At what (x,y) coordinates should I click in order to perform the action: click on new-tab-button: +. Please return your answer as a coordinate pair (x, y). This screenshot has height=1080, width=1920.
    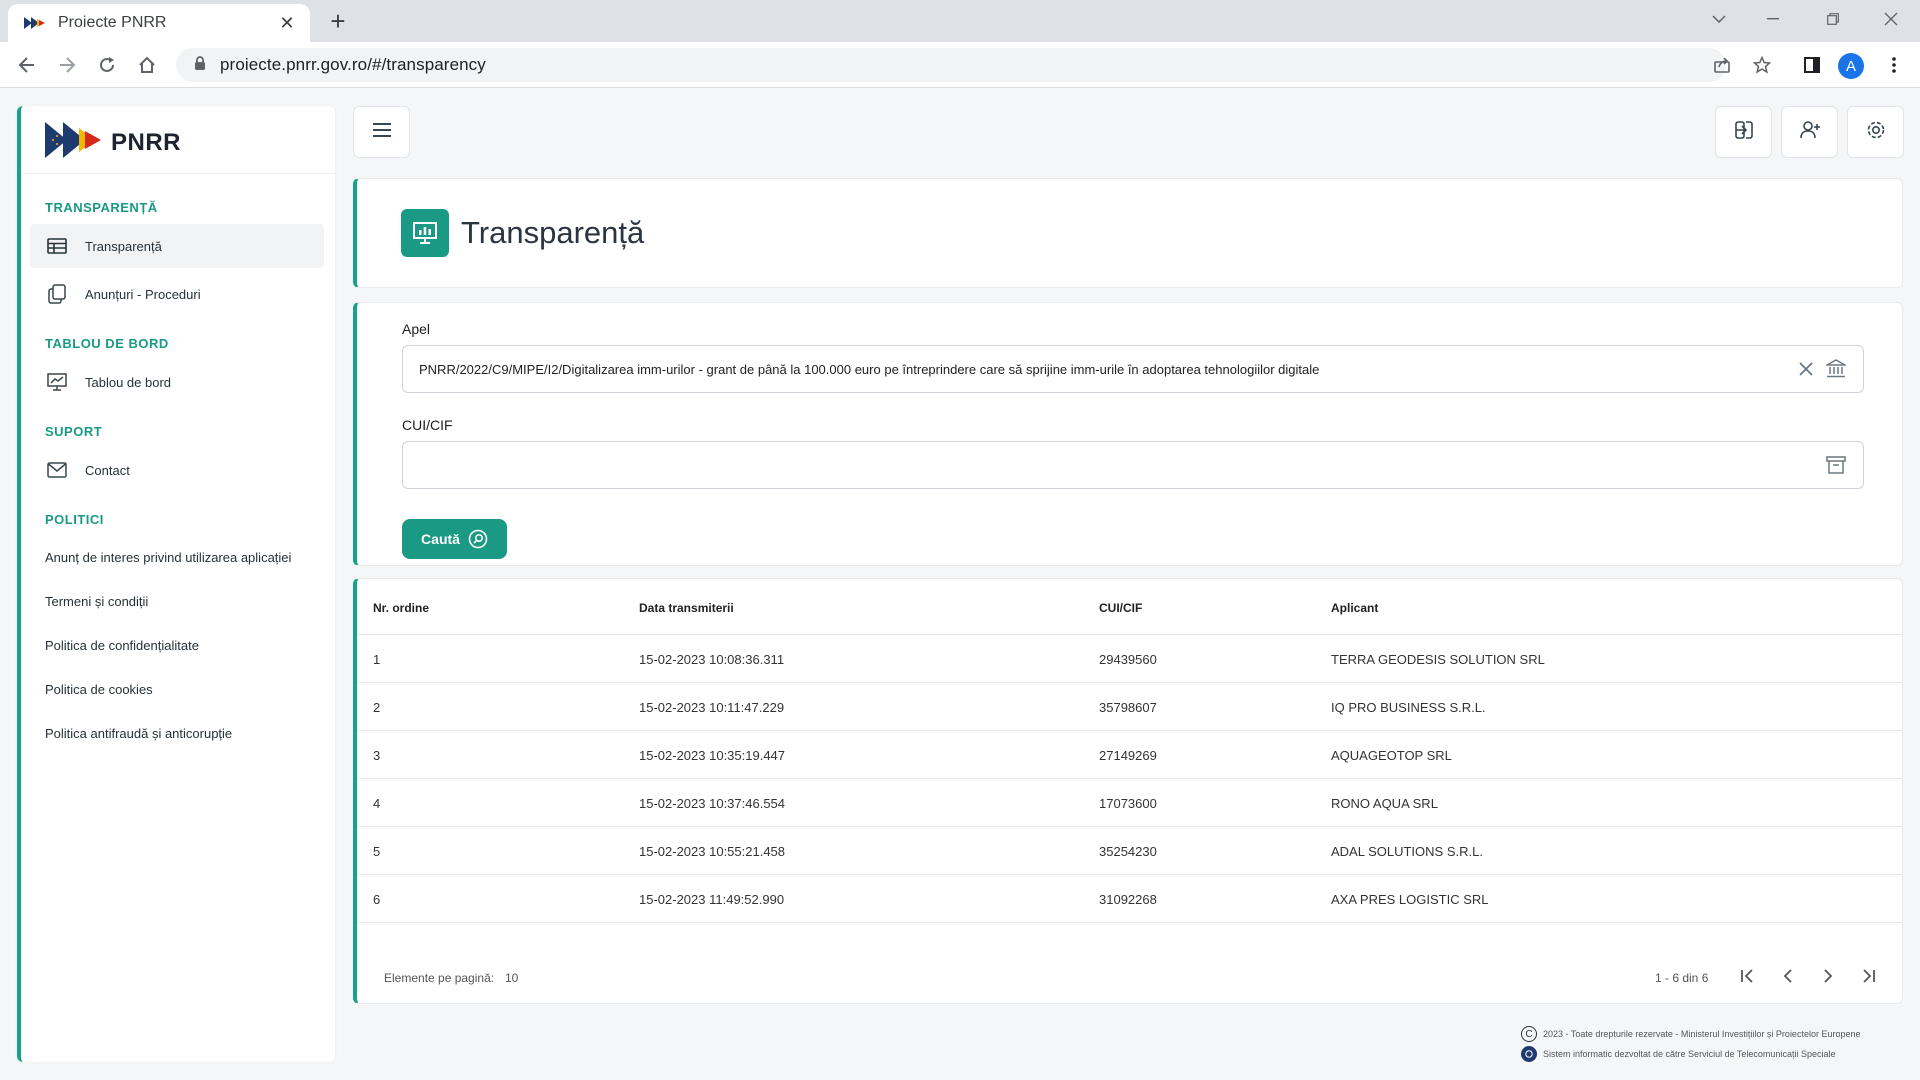
    Looking at the image, I should click on (338, 22).